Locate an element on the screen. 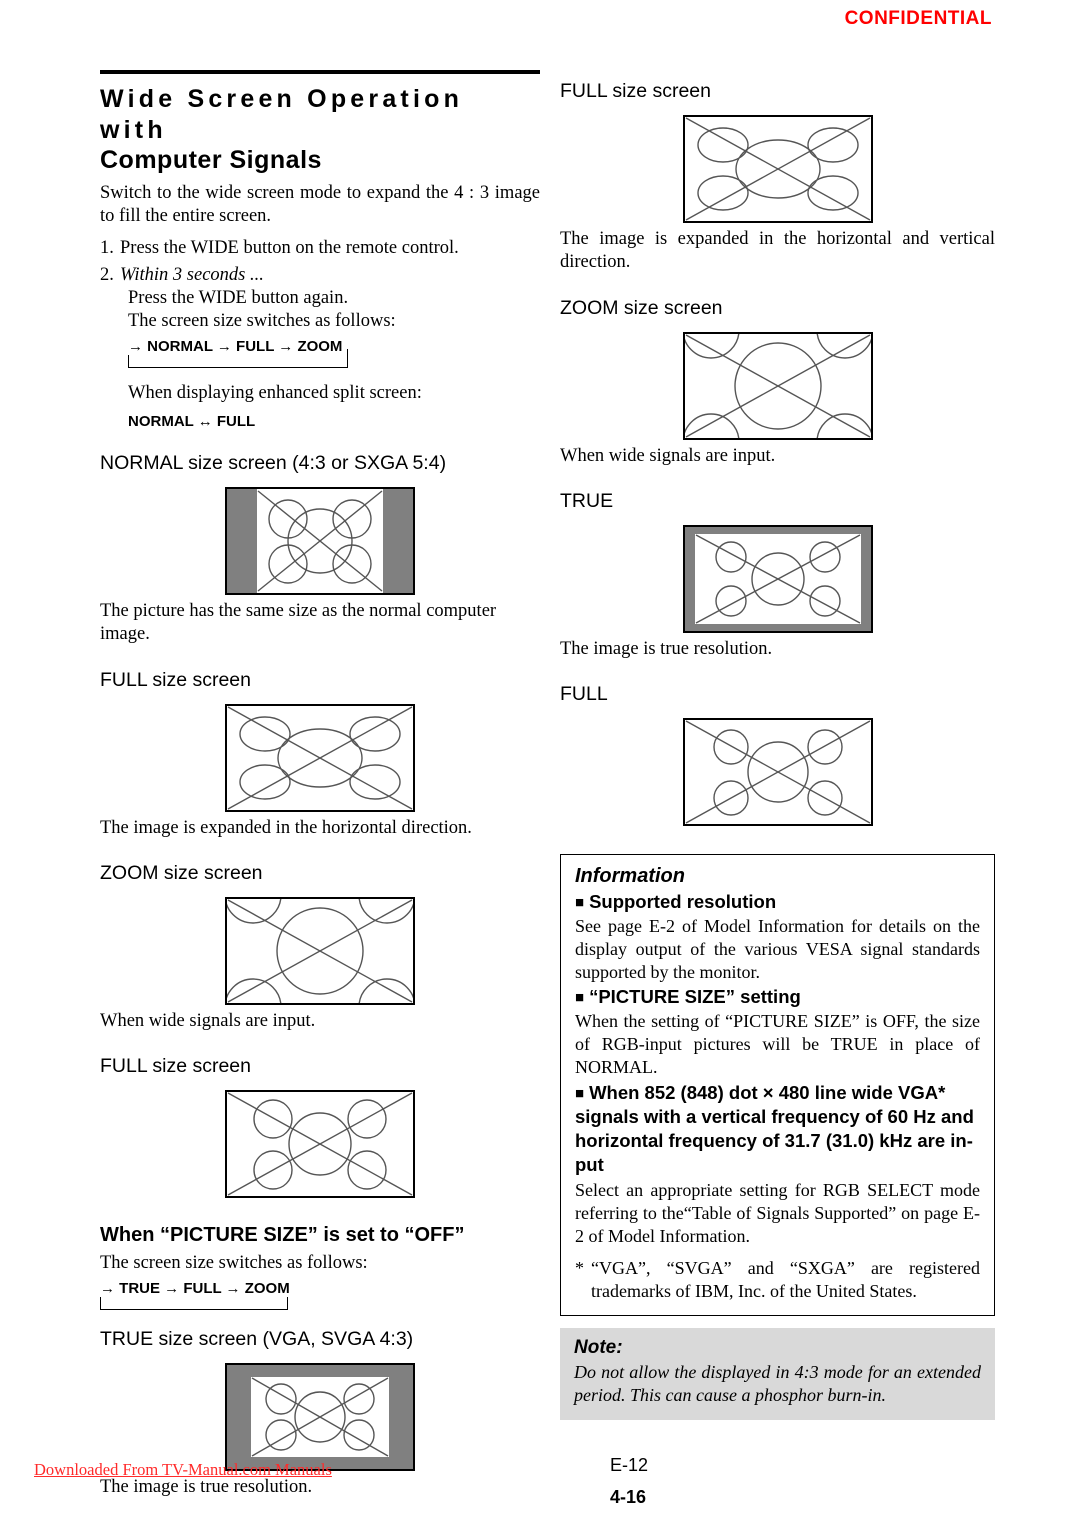 The height and width of the screenshot is (1528, 1080). page-title-line1: Wide Screen Operation with is located at coordinates (282, 114).